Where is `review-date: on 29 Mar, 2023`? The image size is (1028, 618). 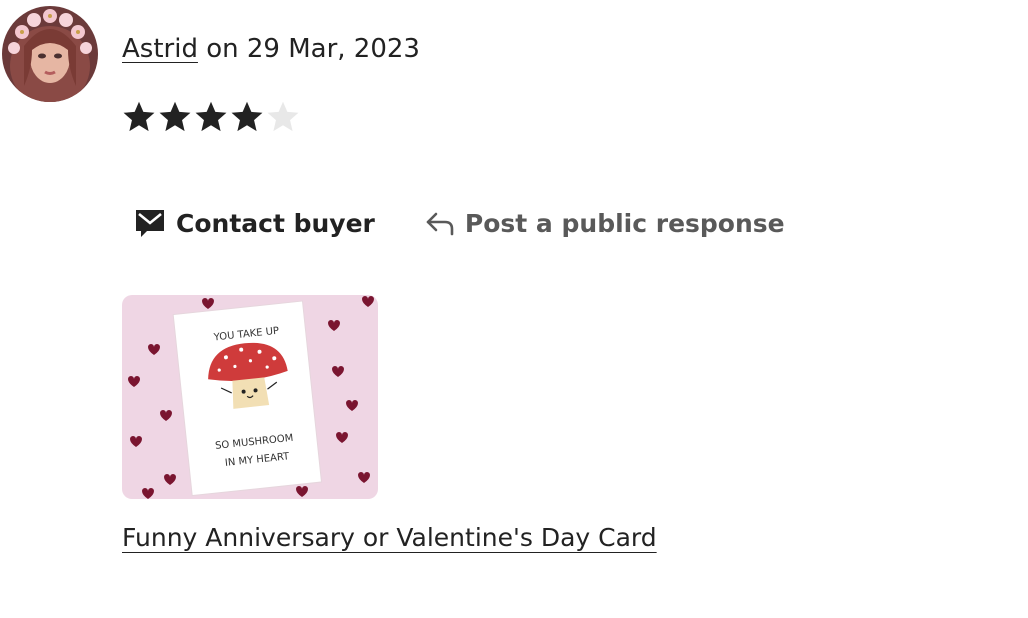 review-date: on 29 Mar, 2023 is located at coordinates (308, 49).